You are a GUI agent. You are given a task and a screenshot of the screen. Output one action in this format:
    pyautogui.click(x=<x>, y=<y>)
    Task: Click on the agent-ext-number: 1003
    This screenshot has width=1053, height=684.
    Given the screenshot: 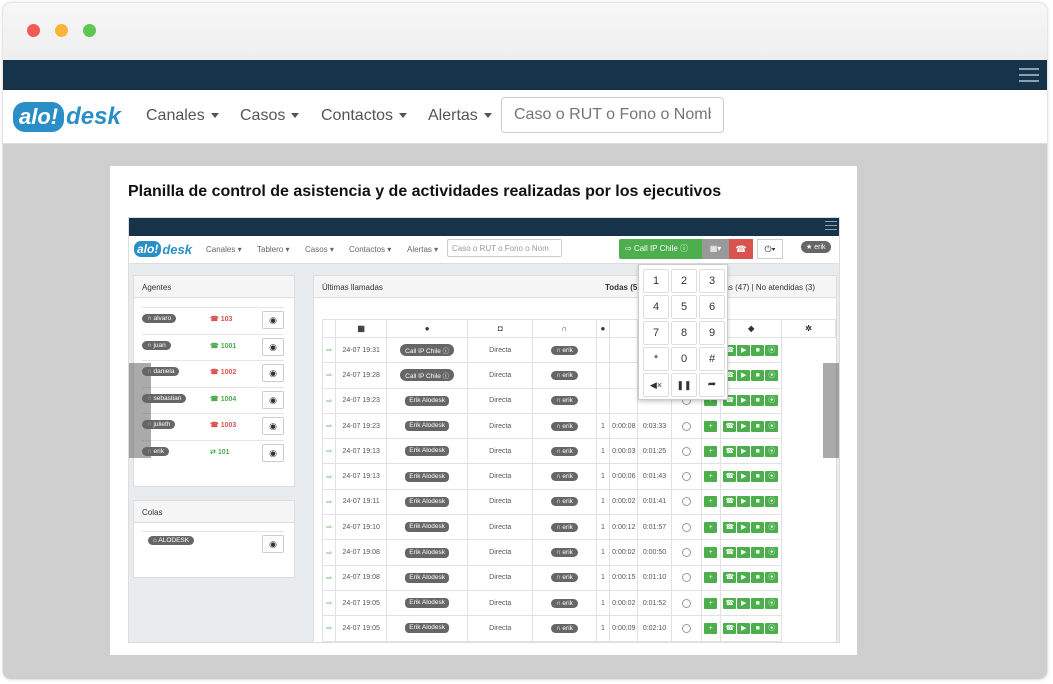 What is the action you would take?
    pyautogui.click(x=228, y=425)
    